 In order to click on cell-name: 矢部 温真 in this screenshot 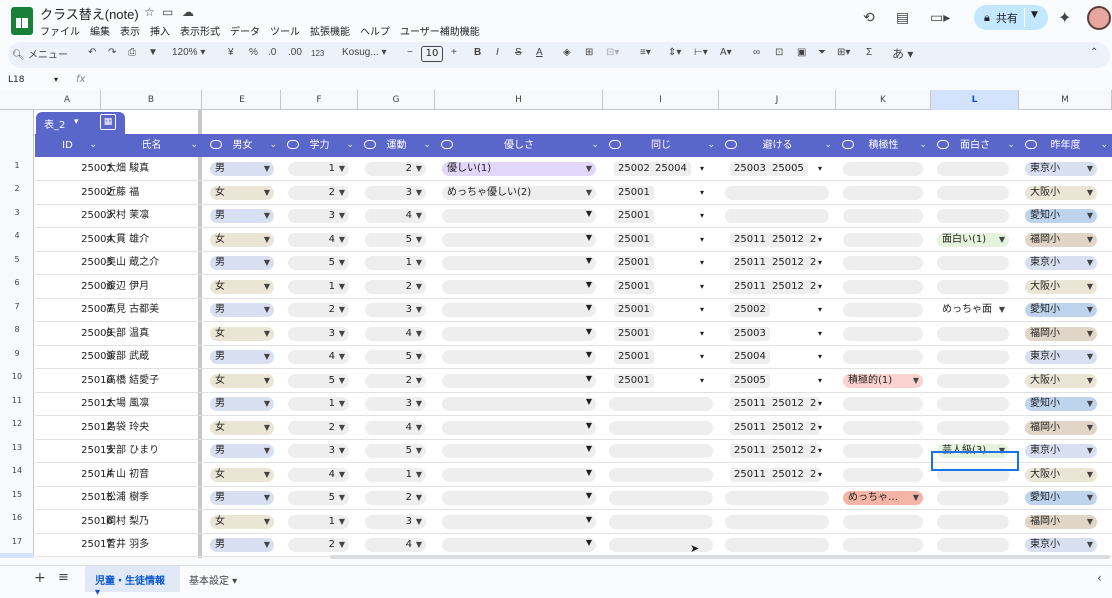, I will do `click(153, 334)`.